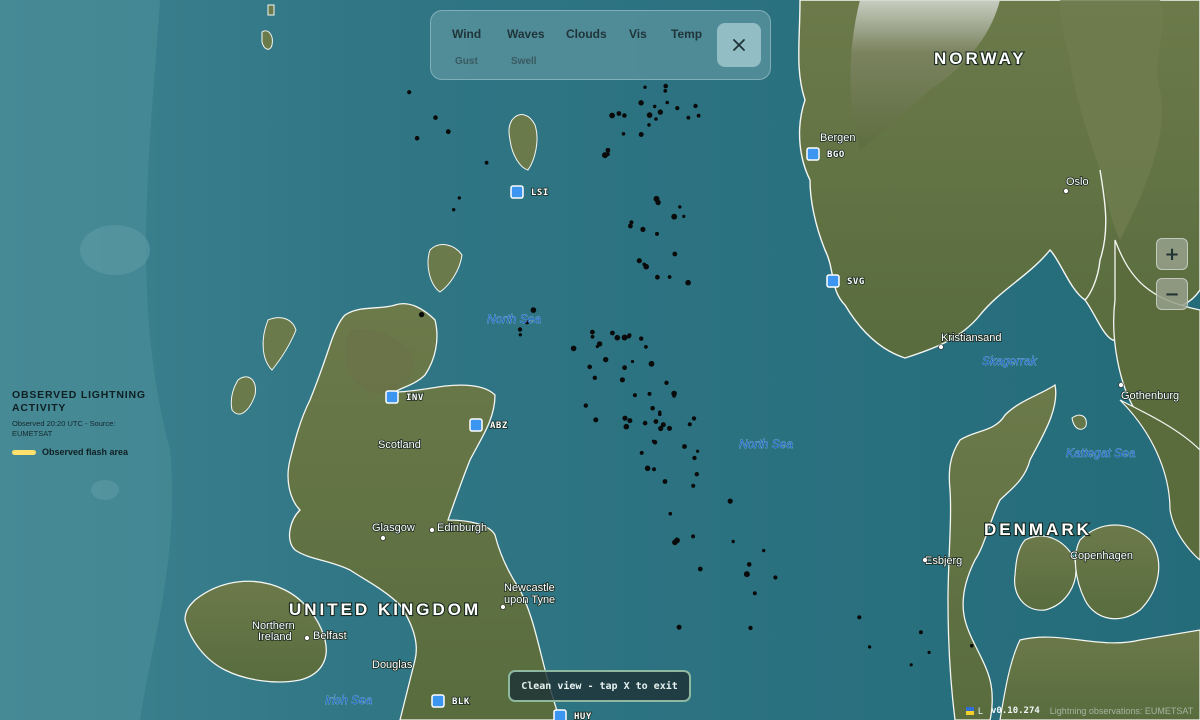 The height and width of the screenshot is (720, 1200). Describe the element at coordinates (349, 700) in the screenshot. I see `sea-label: Irish Sea` at that location.